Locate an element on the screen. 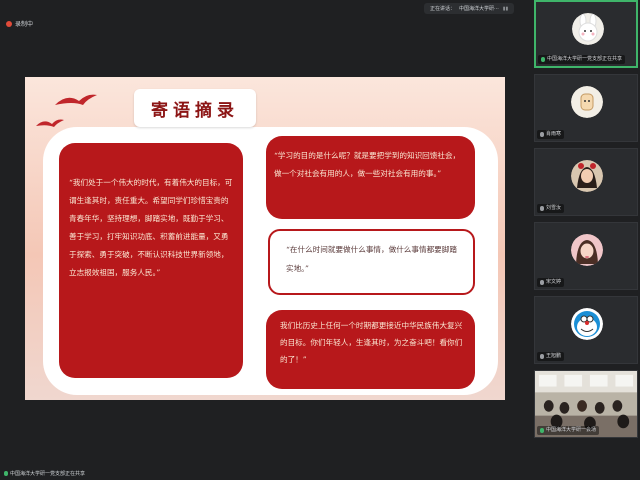  rabbit-avatar-icon is located at coordinates (588, 29).